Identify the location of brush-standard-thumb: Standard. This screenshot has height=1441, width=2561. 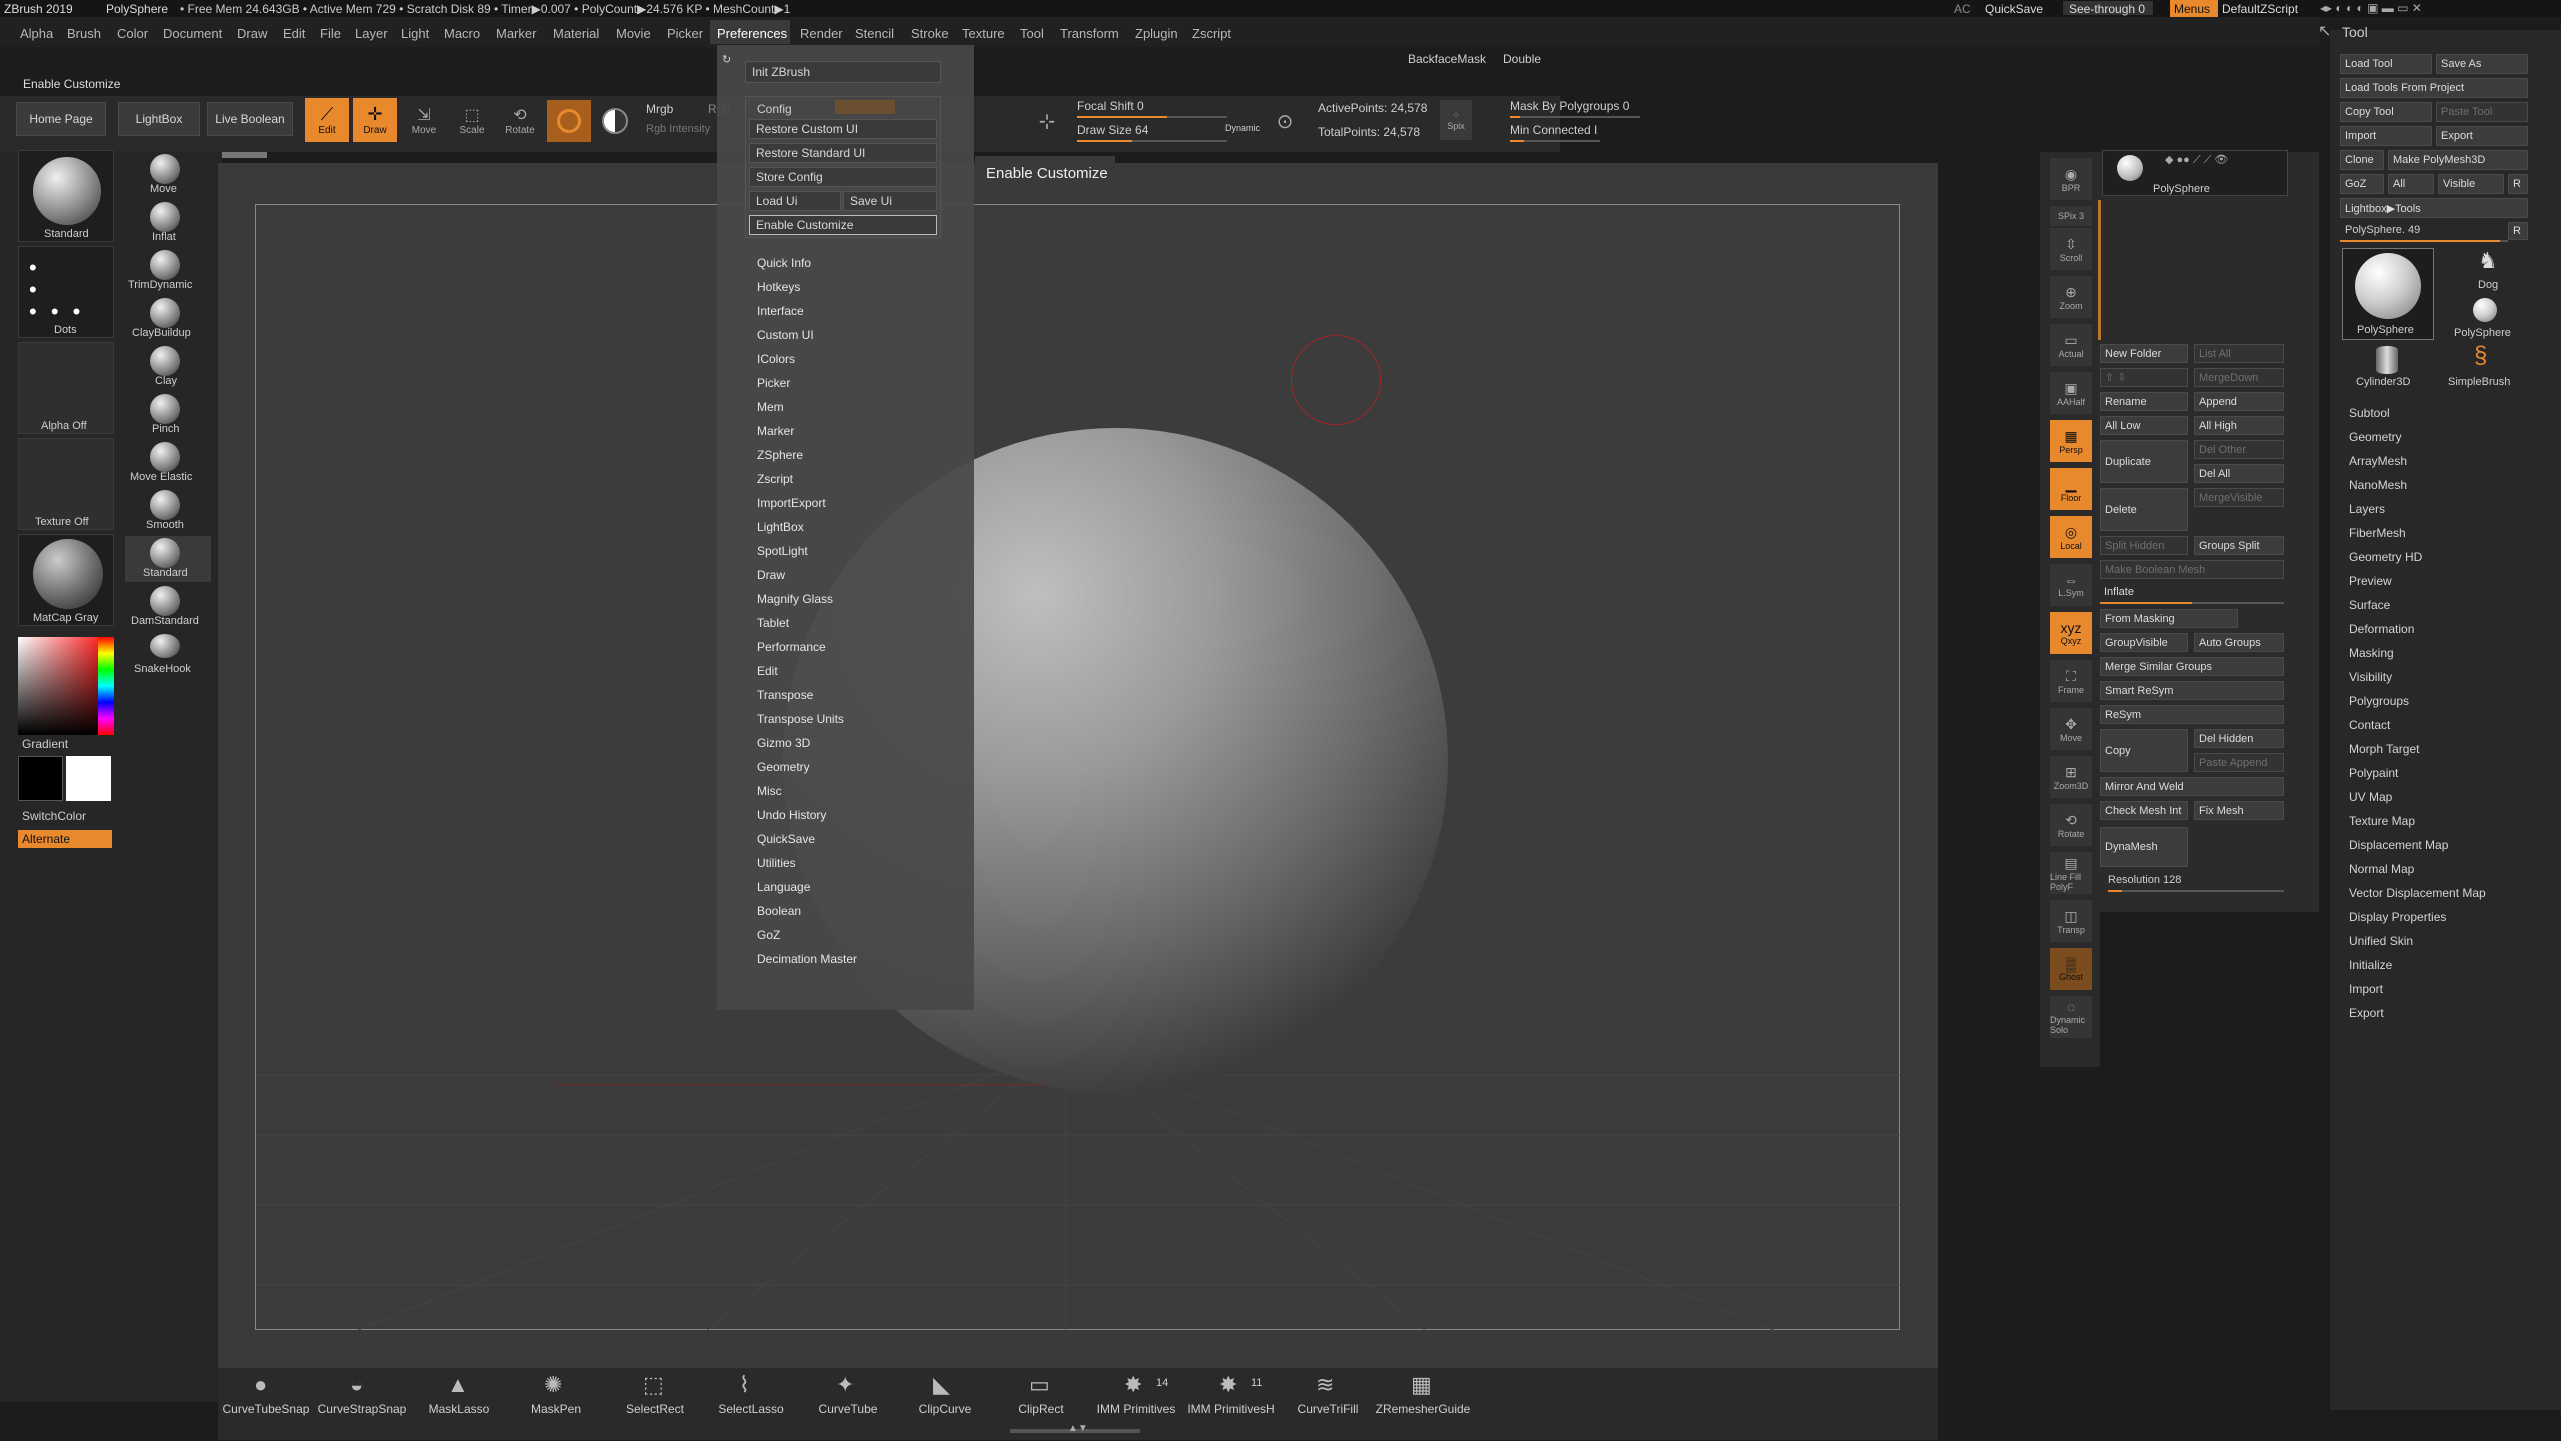
(66, 196).